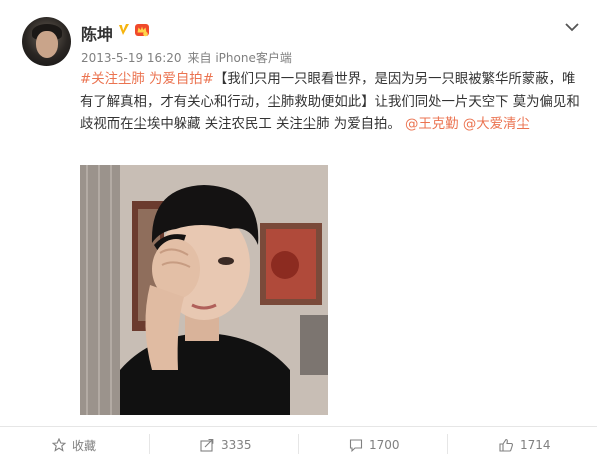  I want to click on username: 陈坤, so click(97, 33).